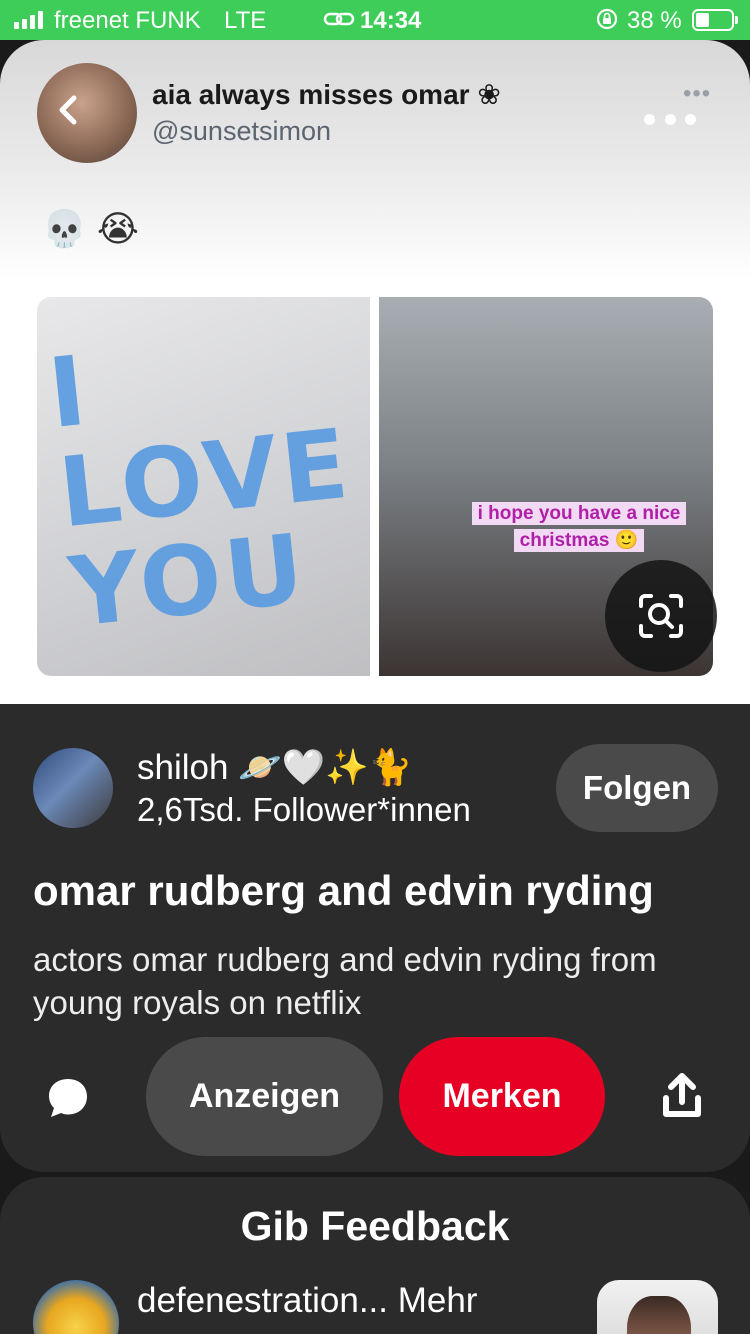 Image resolution: width=750 pixels, height=1334 pixels. I want to click on comment-button, so click(68, 1098).